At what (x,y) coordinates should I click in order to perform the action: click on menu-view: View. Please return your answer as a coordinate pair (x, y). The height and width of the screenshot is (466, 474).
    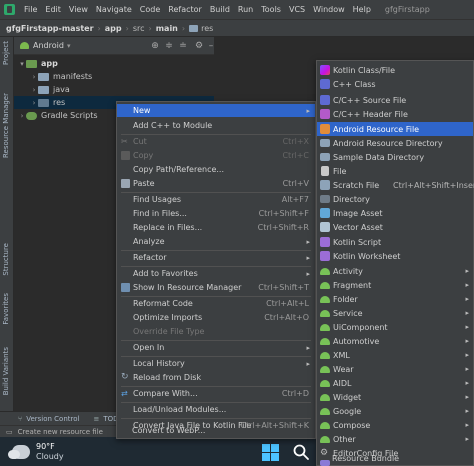
    Looking at the image, I should click on (78, 9).